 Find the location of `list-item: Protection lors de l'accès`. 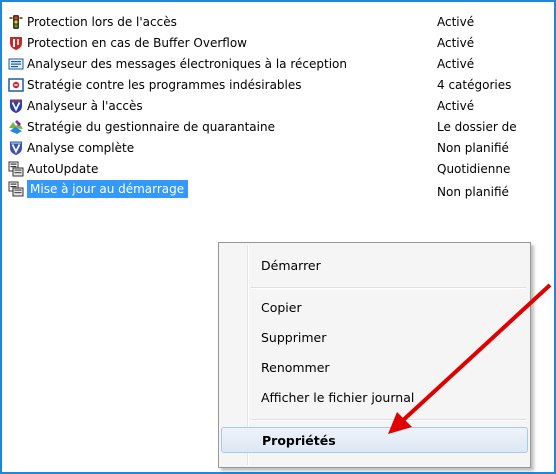

list-item: Protection lors de l'accès is located at coordinates (92, 22).